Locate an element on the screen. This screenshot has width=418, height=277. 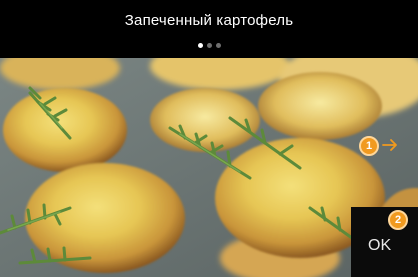
next-step-hint: 1 is located at coordinates (382, 146).